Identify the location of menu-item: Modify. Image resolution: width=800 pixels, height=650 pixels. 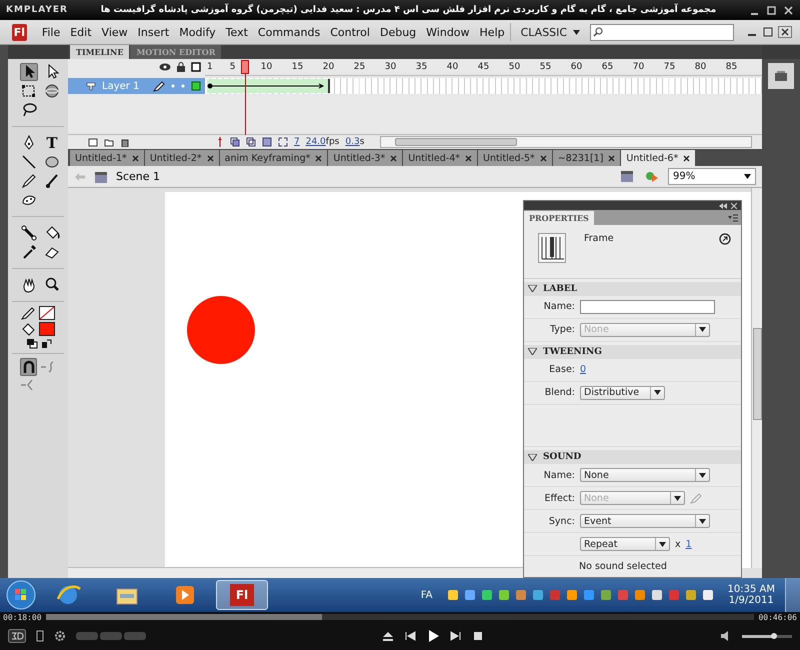
(197, 32).